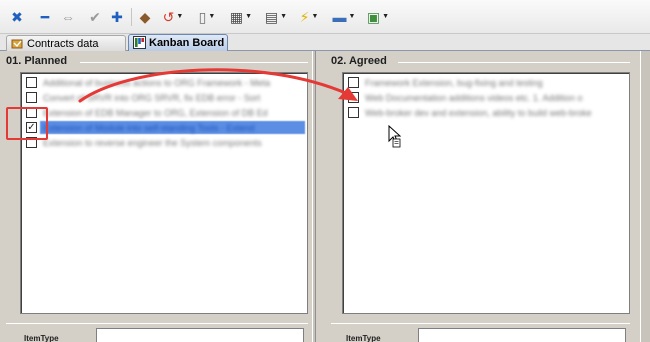  Describe the element at coordinates (395, 136) in the screenshot. I see `drag-cursor-icon` at that location.